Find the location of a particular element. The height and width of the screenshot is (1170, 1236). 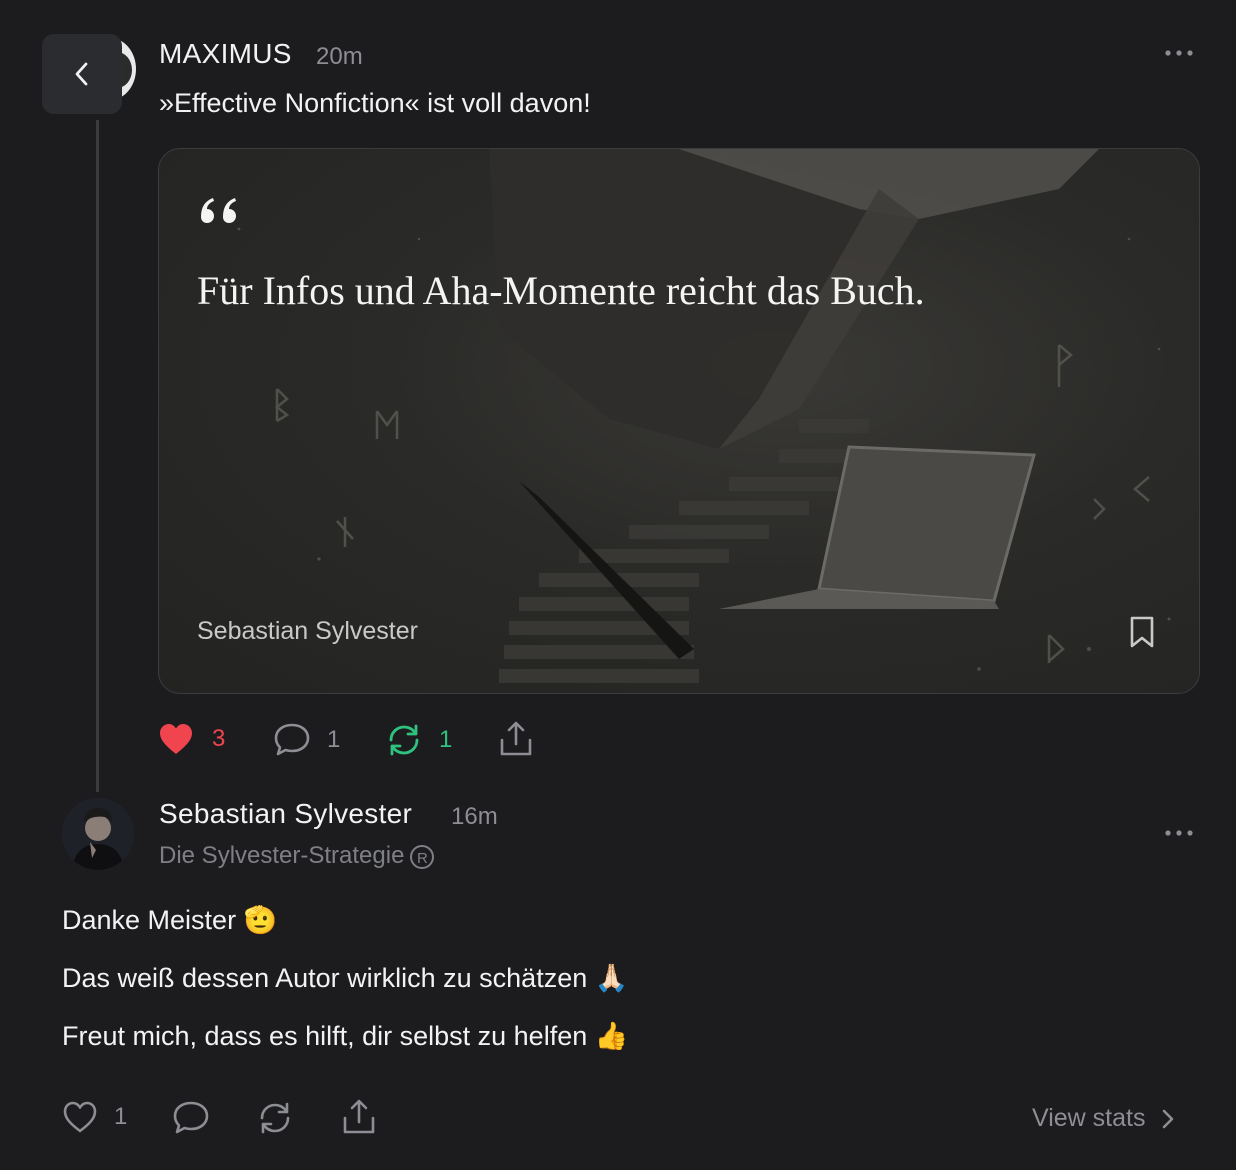

reply-time: 16m is located at coordinates (474, 816).